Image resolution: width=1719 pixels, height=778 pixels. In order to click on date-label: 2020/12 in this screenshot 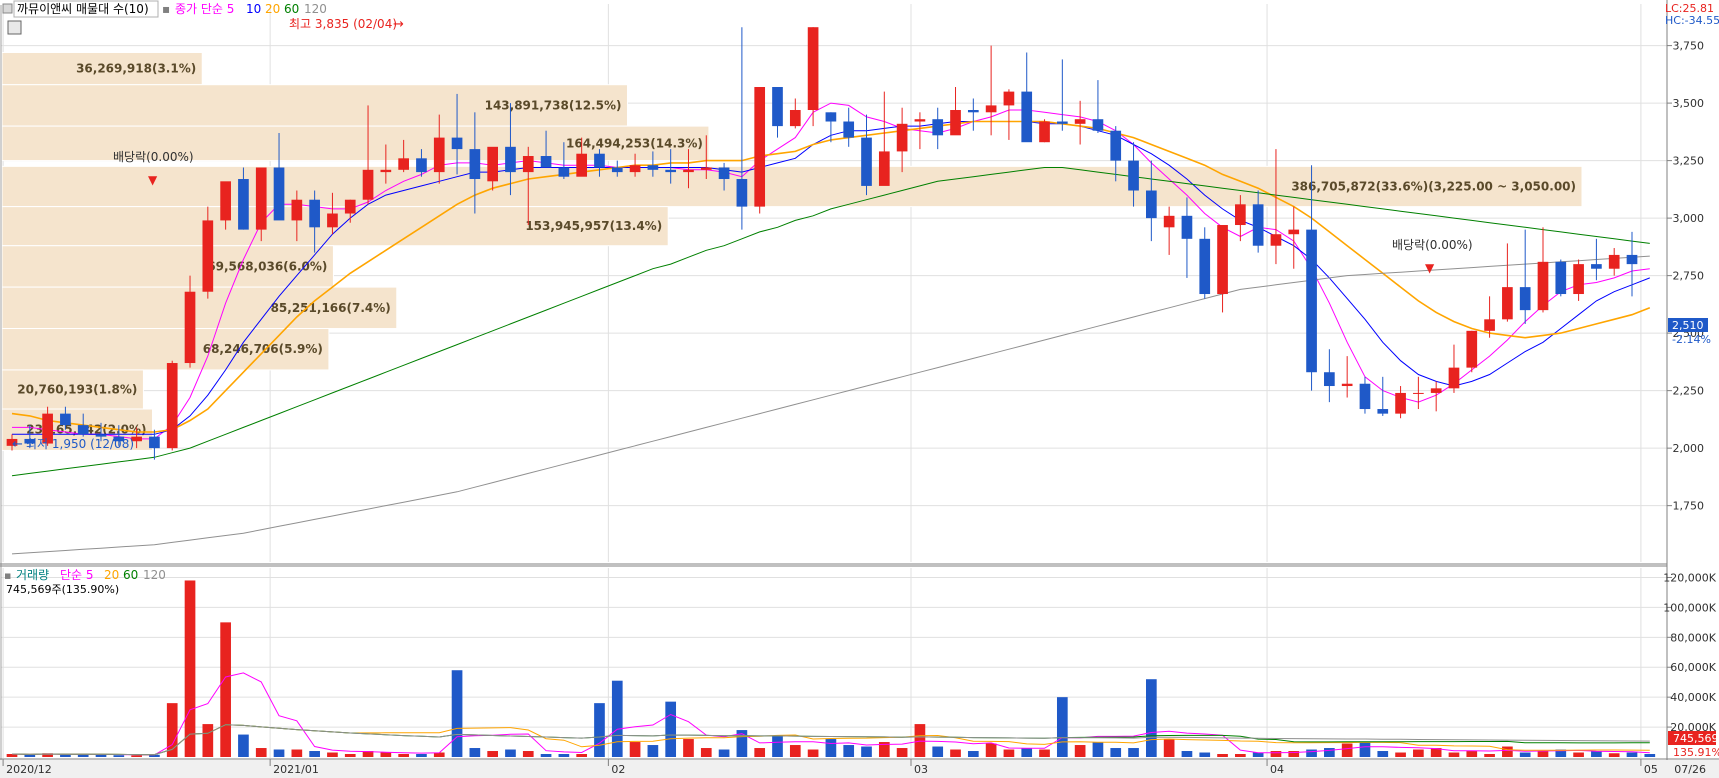, I will do `click(29, 769)`.